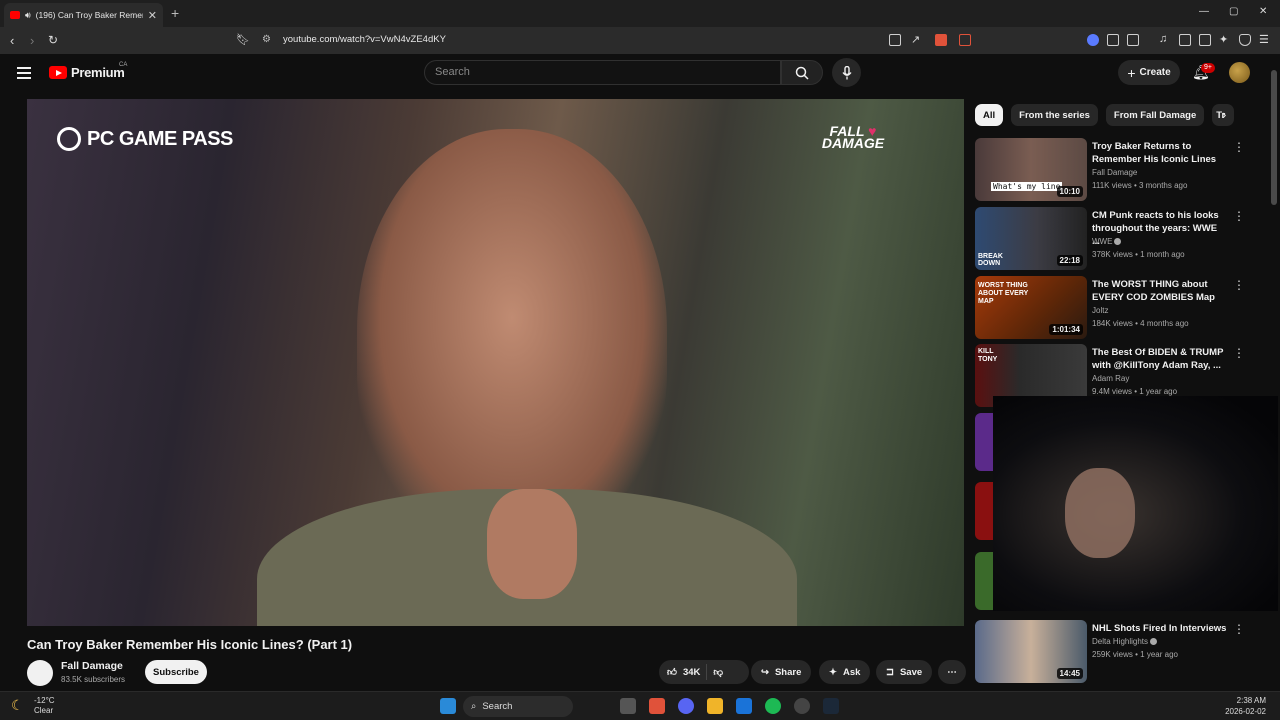  What do you see at coordinates (683, 672) in the screenshot?
I see `like-button: 👍︎ 34K` at bounding box center [683, 672].